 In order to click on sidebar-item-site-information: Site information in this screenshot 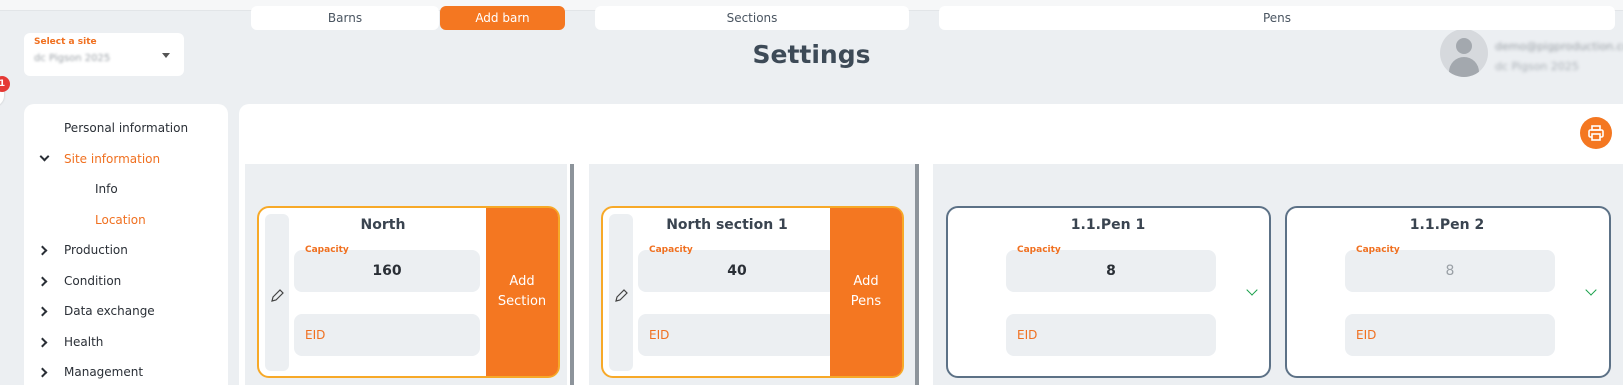, I will do `click(126, 159)`.